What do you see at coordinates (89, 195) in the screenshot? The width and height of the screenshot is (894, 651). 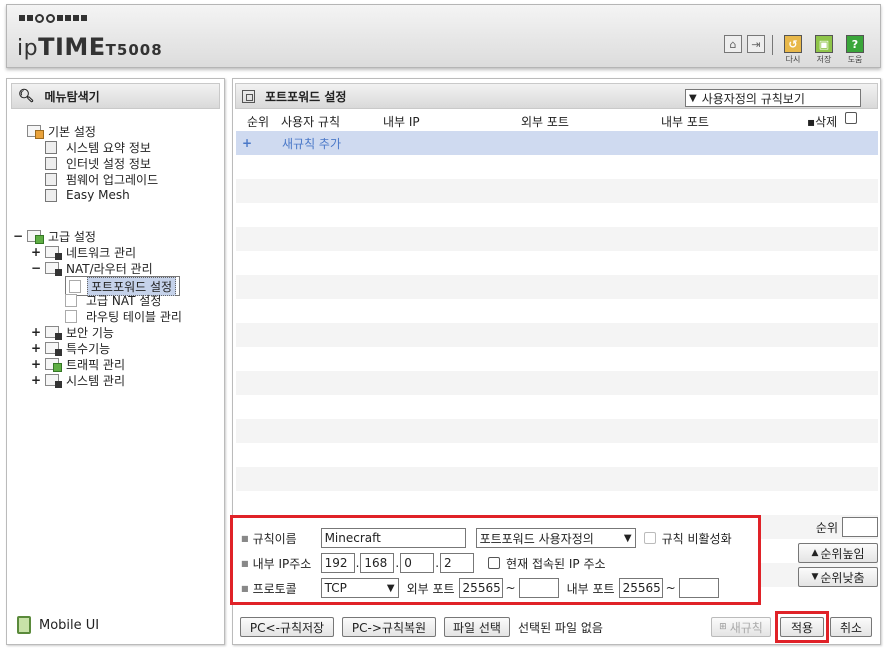 I see `tree-item-easy-mesh: Easy Mesh` at bounding box center [89, 195].